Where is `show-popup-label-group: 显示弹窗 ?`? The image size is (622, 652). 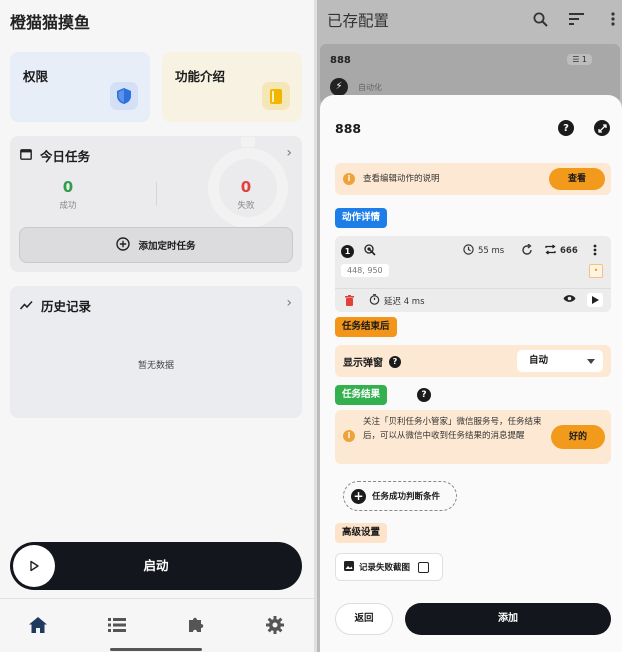 show-popup-label-group: 显示弹窗 ? is located at coordinates (372, 361).